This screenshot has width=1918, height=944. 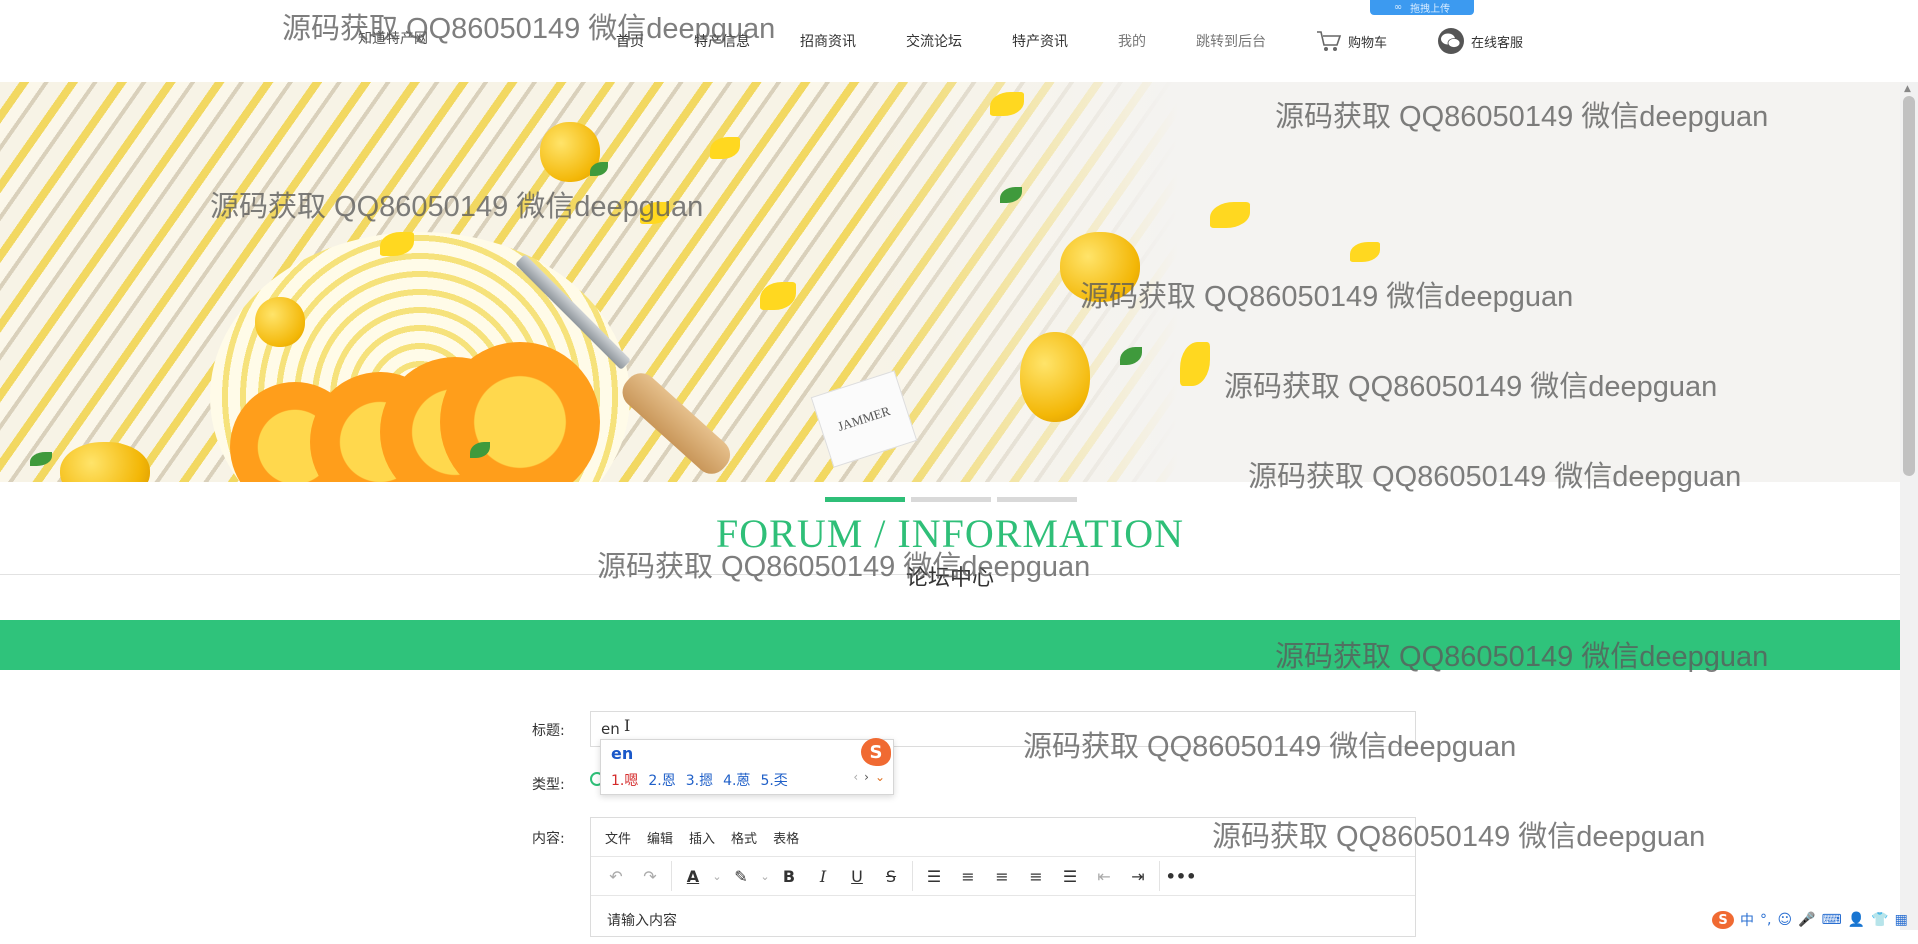 I want to click on chevron-right-icon: ›, so click(x=866, y=777).